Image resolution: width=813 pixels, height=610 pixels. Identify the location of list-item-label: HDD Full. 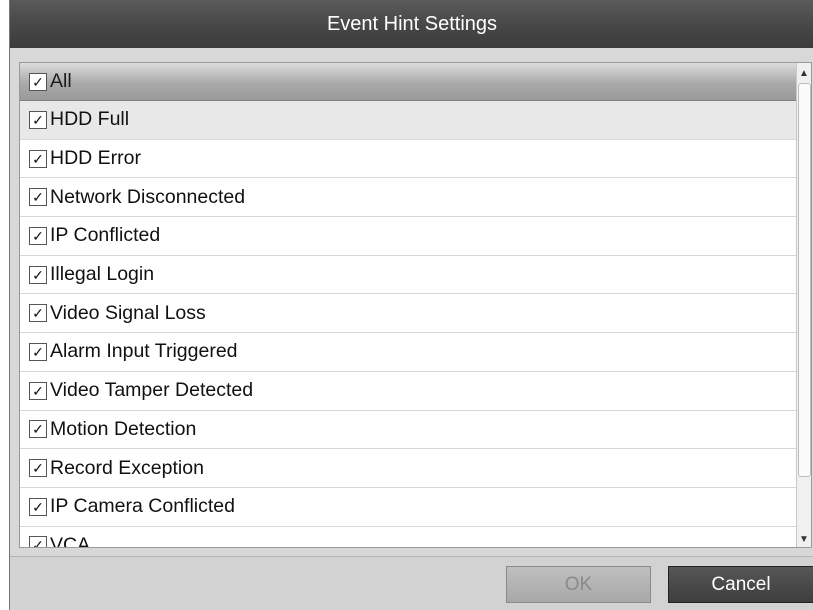
(90, 119).